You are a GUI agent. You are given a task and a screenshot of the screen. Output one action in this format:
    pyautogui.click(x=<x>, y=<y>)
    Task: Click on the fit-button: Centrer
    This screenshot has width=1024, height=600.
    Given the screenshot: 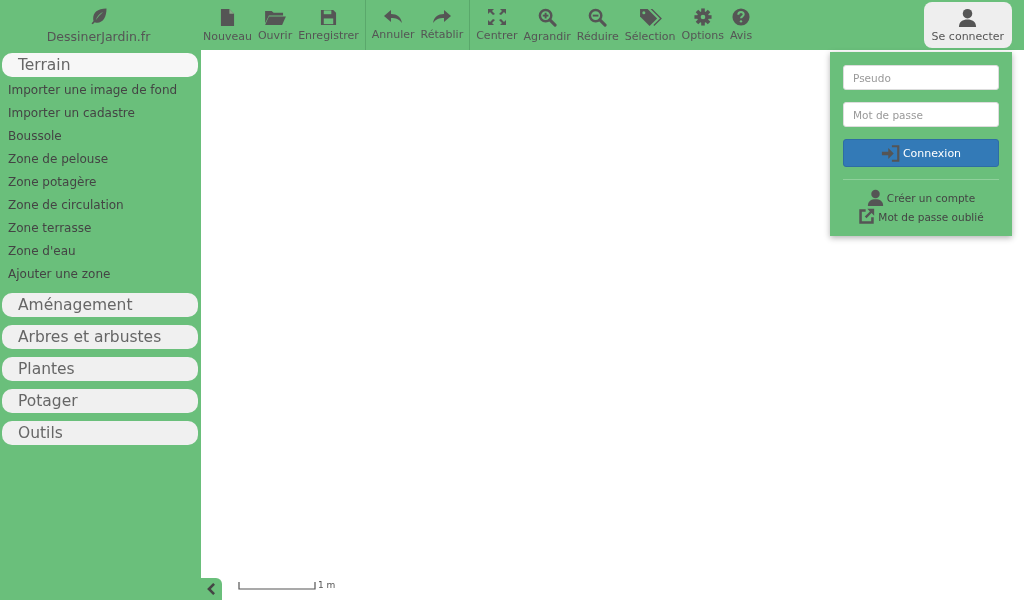 What is the action you would take?
    pyautogui.click(x=497, y=25)
    